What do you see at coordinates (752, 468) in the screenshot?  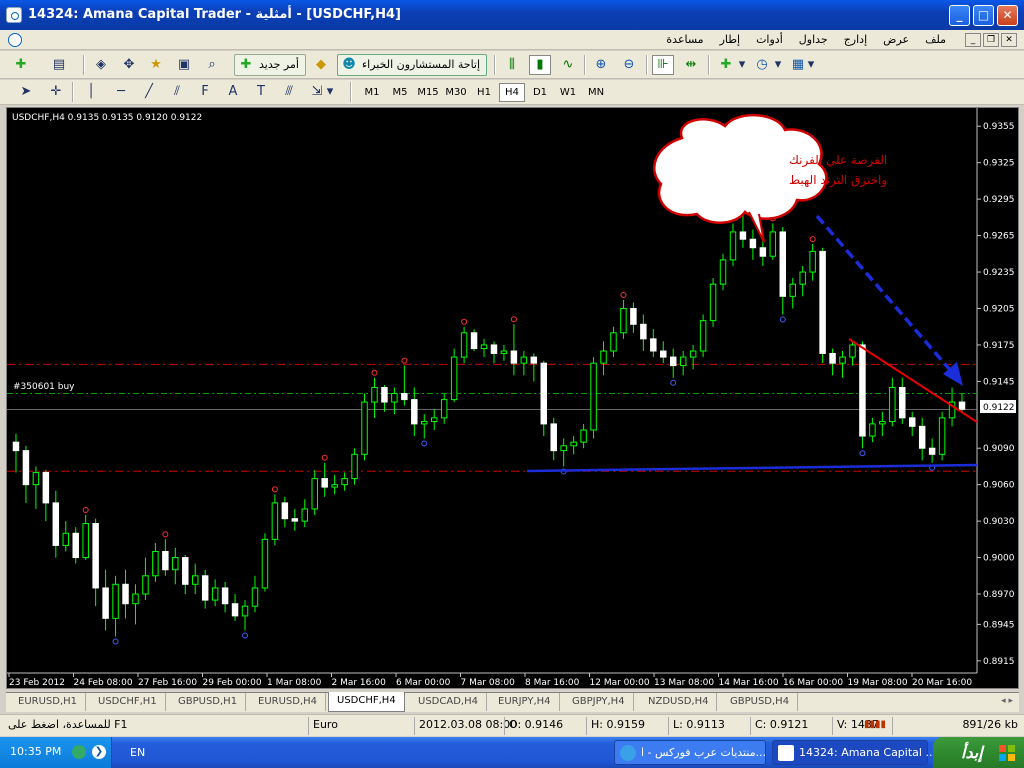 I see `support-trendline` at bounding box center [752, 468].